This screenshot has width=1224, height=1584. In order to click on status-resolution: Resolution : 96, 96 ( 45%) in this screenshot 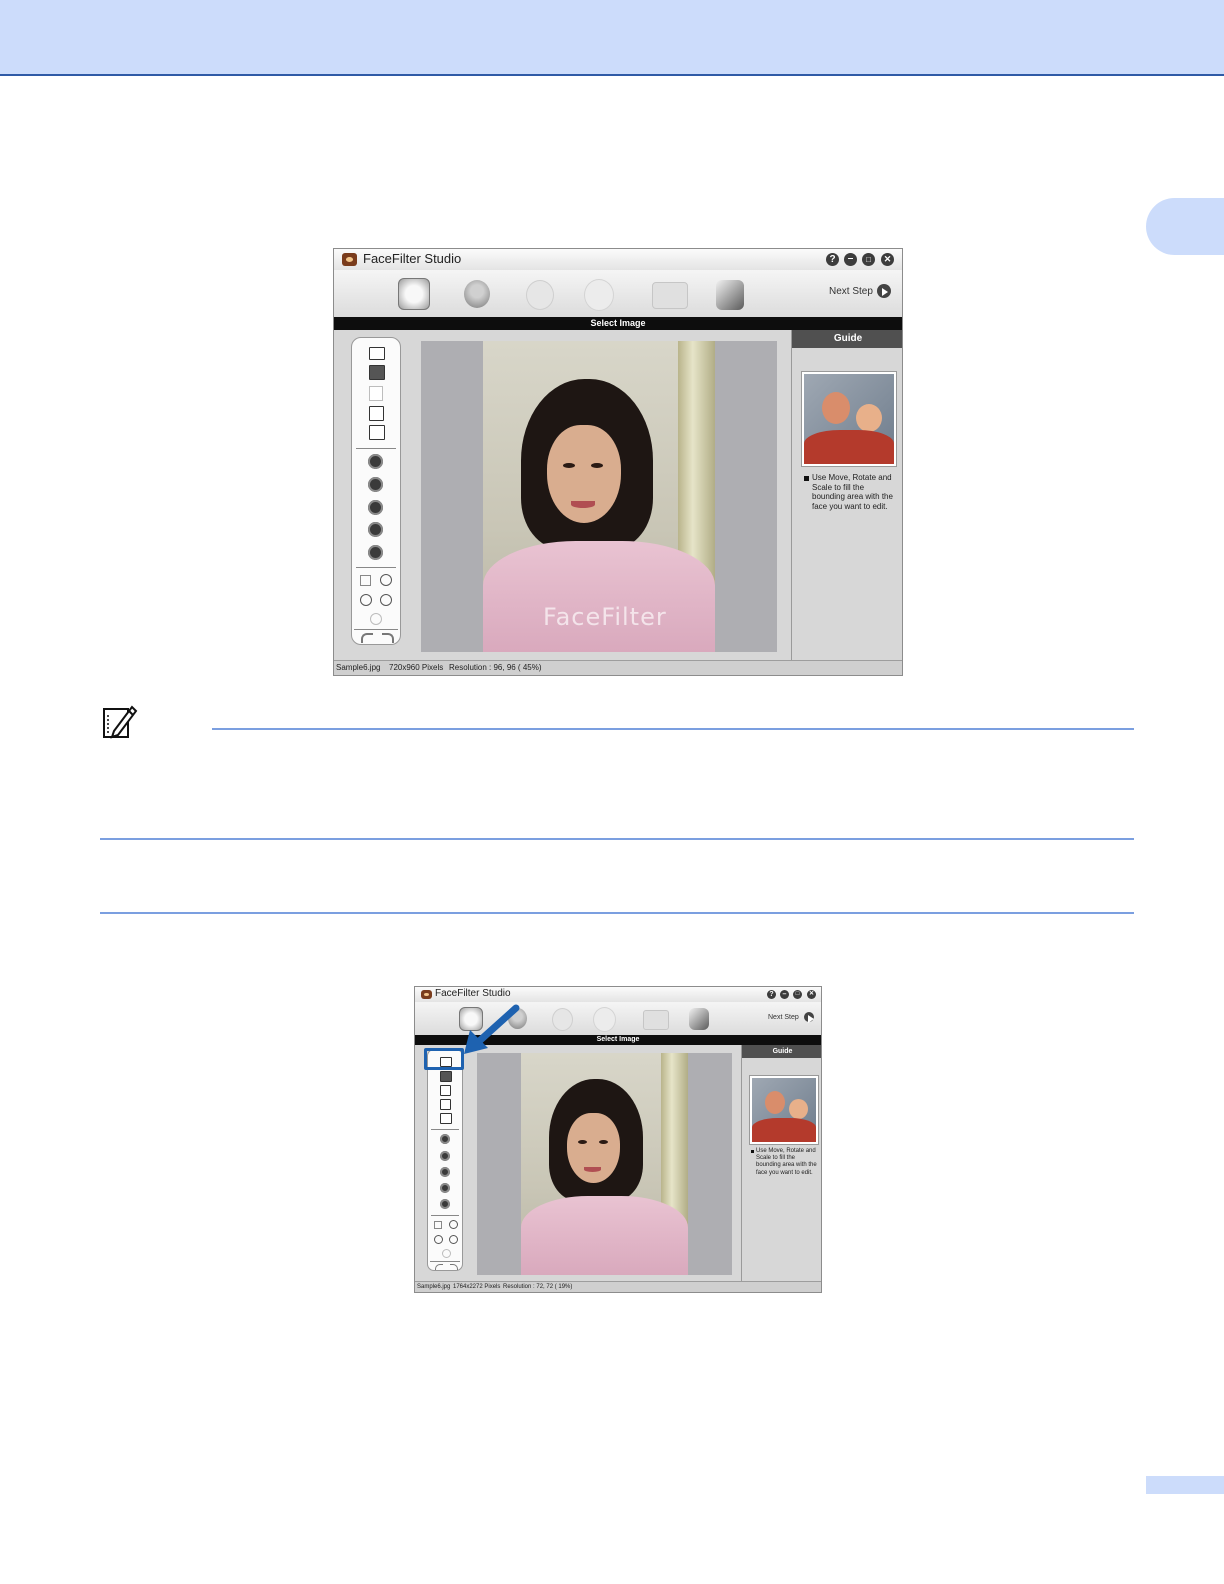, I will do `click(495, 667)`.